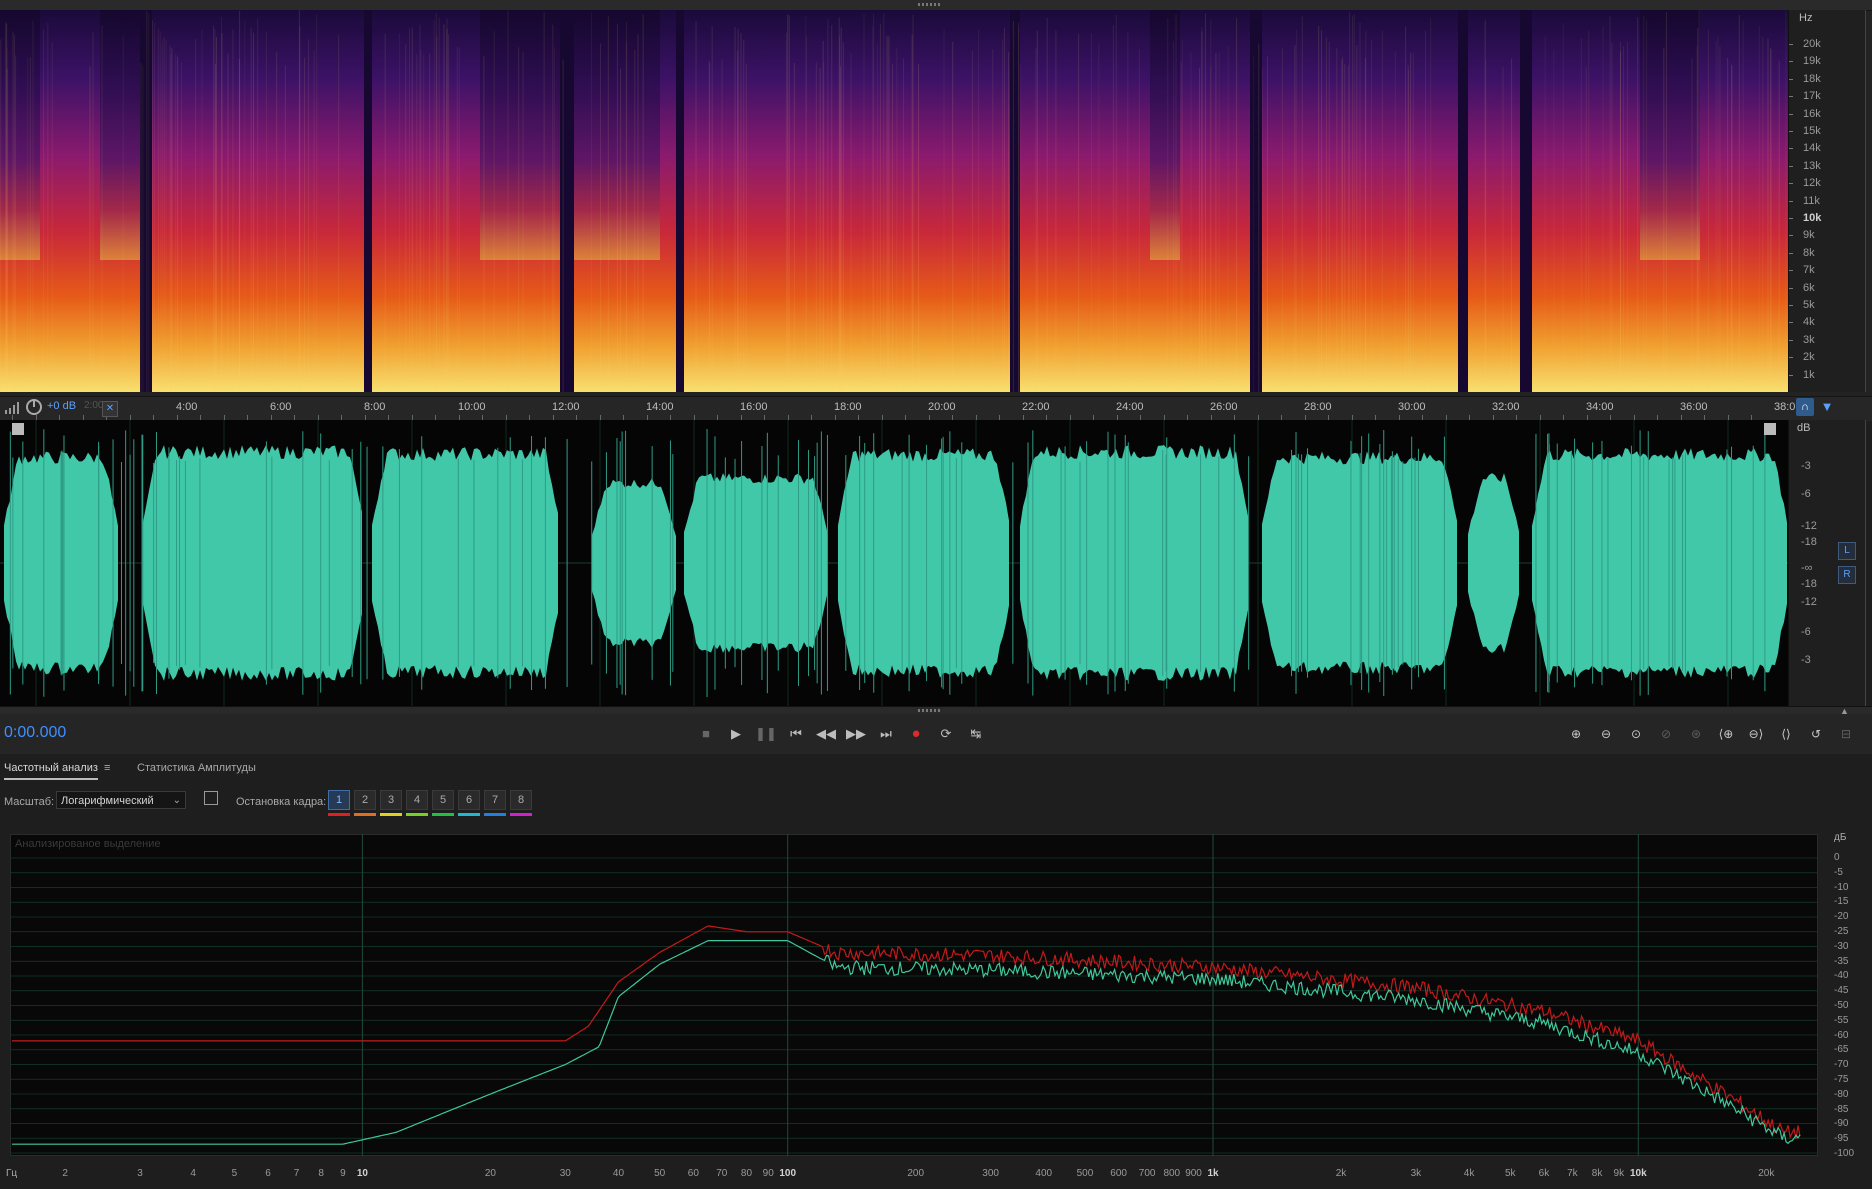 The width and height of the screenshot is (1872, 1189). I want to click on play-icon: ▶, so click(736, 734).